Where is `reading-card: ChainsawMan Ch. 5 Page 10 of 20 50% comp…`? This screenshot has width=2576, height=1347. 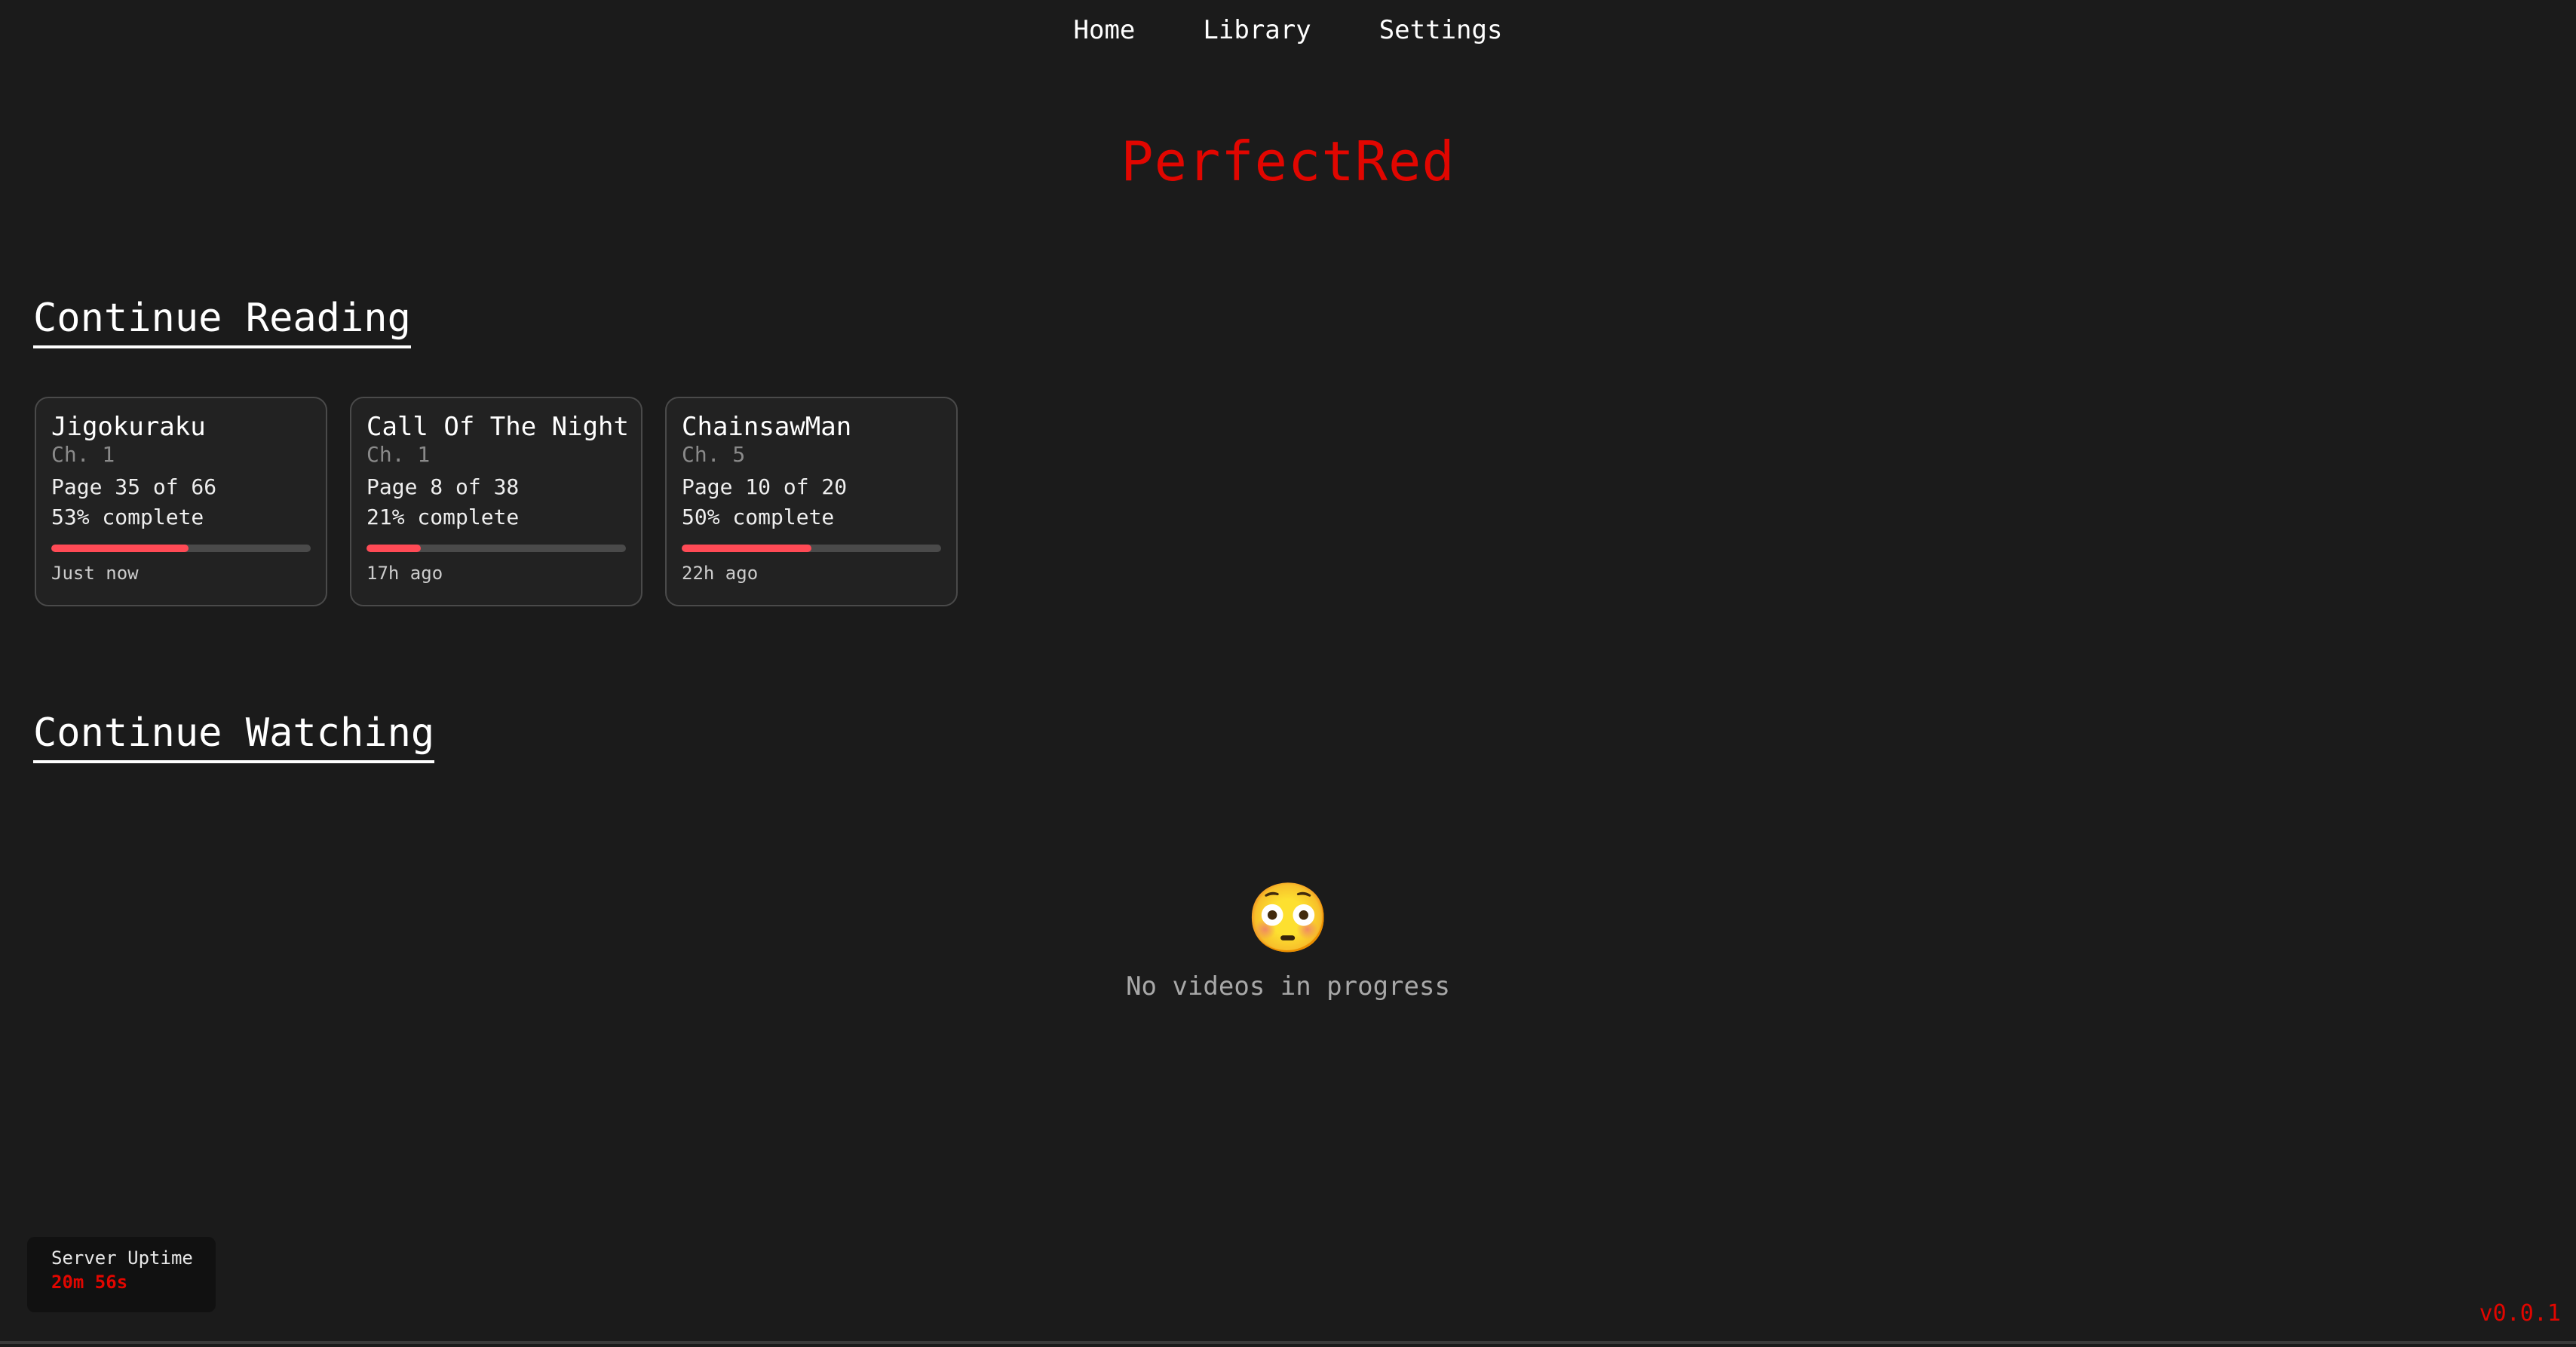 reading-card: ChainsawMan Ch. 5 Page 10 of 20 50% comp… is located at coordinates (811, 501).